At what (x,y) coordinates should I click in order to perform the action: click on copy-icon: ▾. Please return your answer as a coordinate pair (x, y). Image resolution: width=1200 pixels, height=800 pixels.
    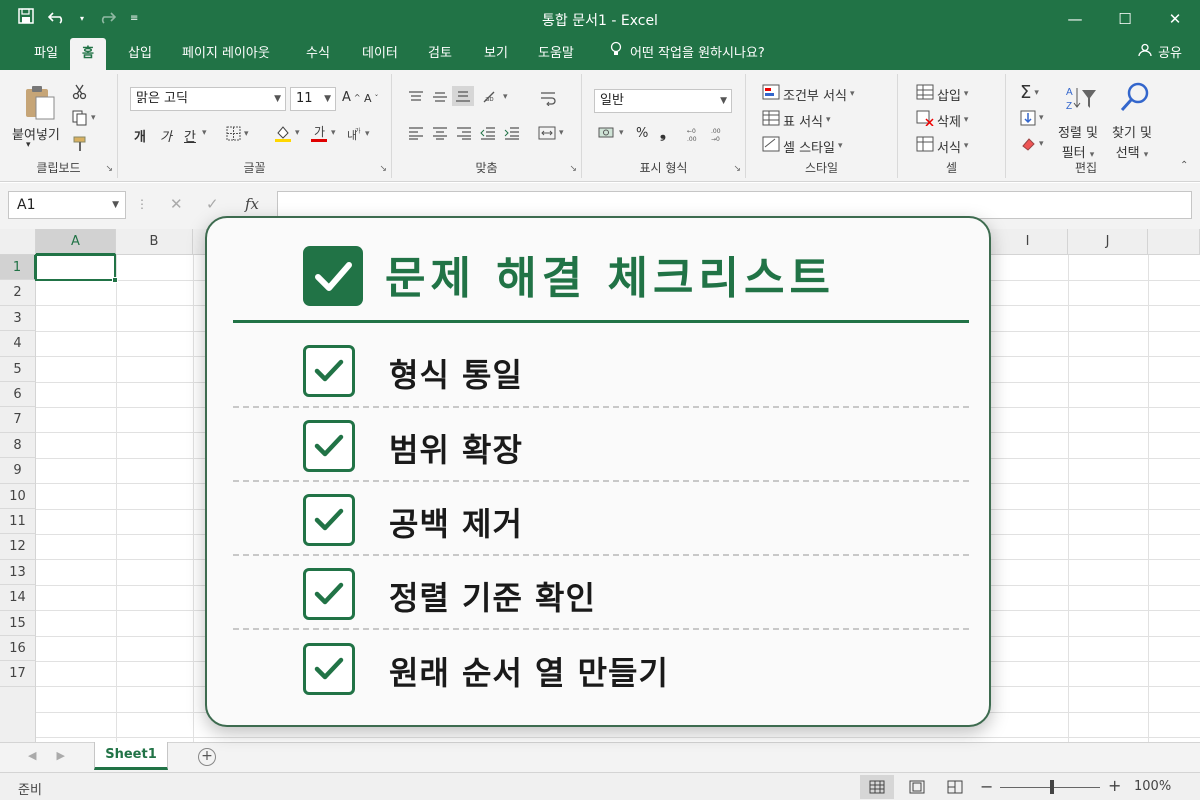
    Looking at the image, I should click on (84, 118).